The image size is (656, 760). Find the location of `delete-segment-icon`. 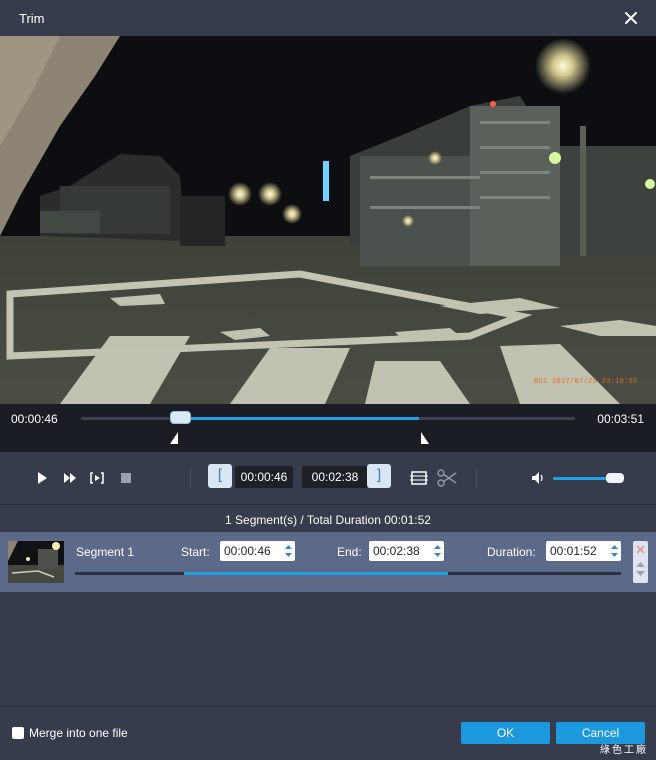

delete-segment-icon is located at coordinates (640, 549).